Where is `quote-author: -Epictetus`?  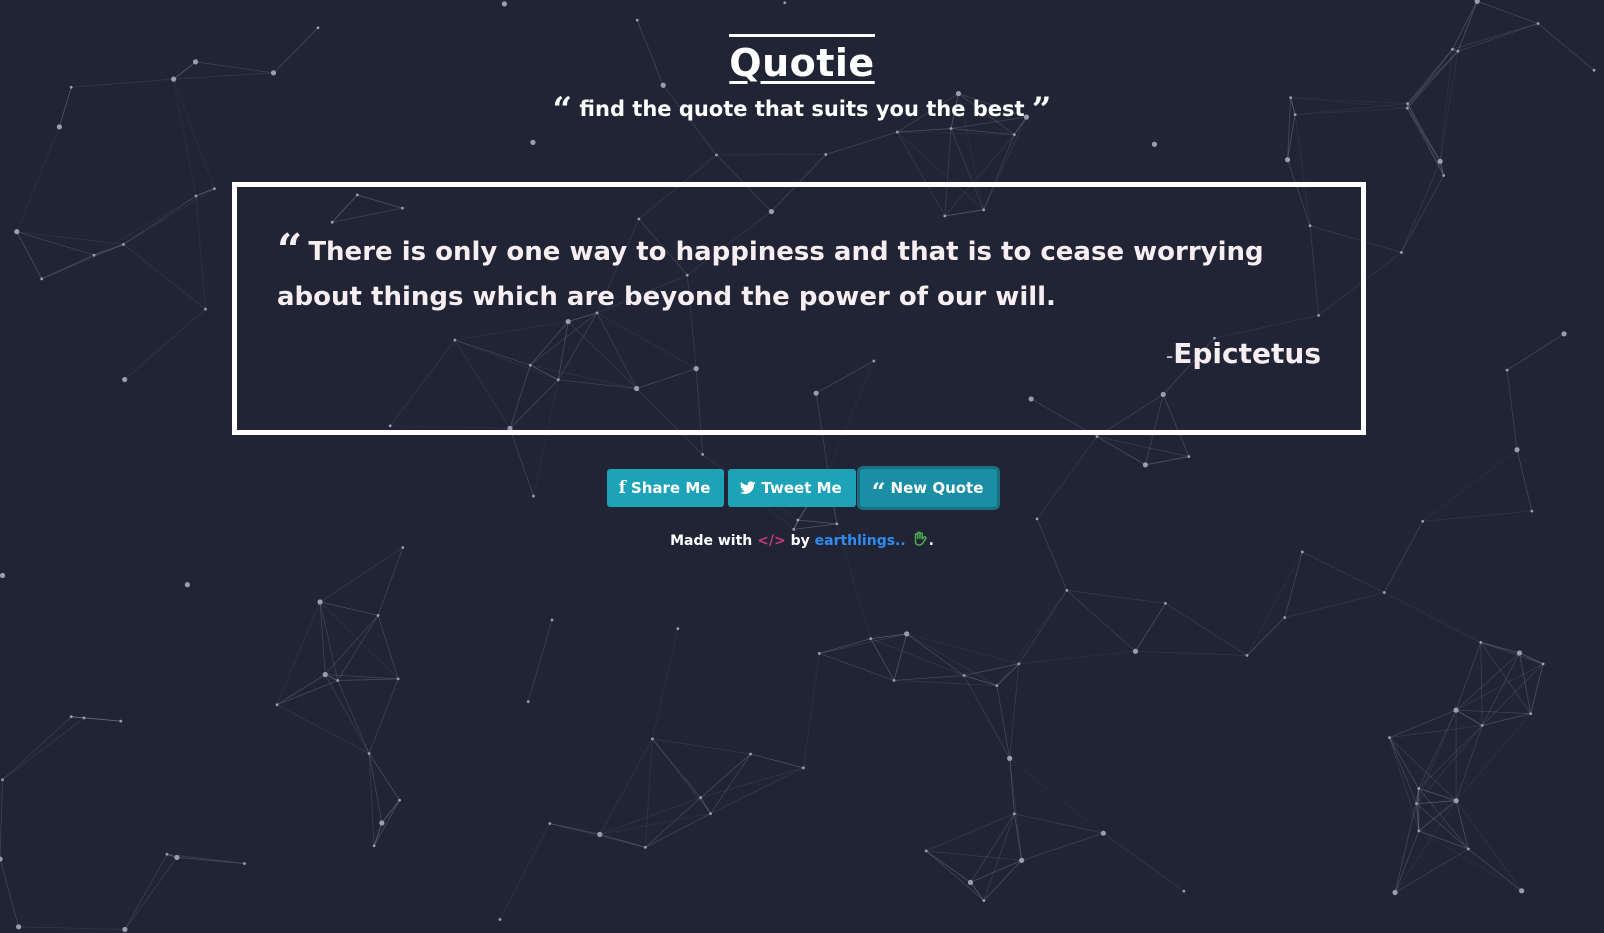 quote-author: -Epictetus is located at coordinates (1243, 355).